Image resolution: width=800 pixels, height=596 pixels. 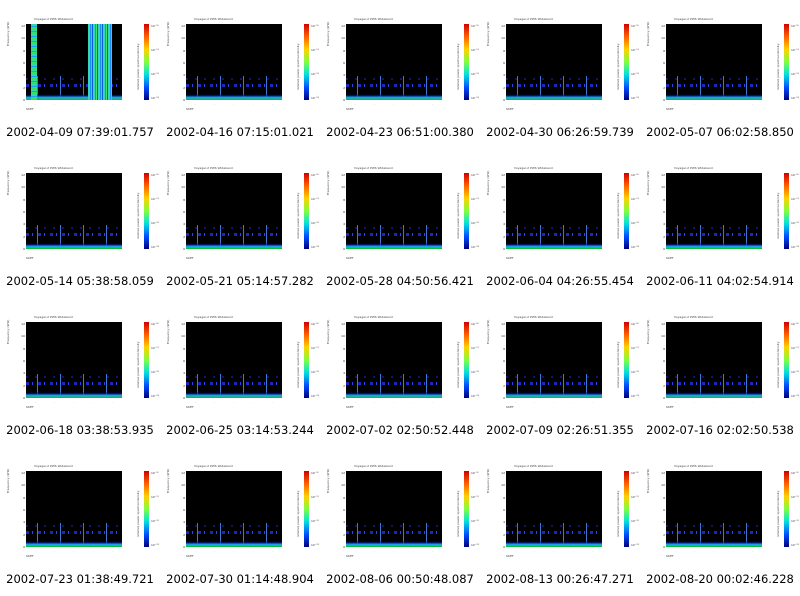 I want to click on thumbnail-caption: 2002-04-09 07:39:01.757, so click(x=80, y=132).